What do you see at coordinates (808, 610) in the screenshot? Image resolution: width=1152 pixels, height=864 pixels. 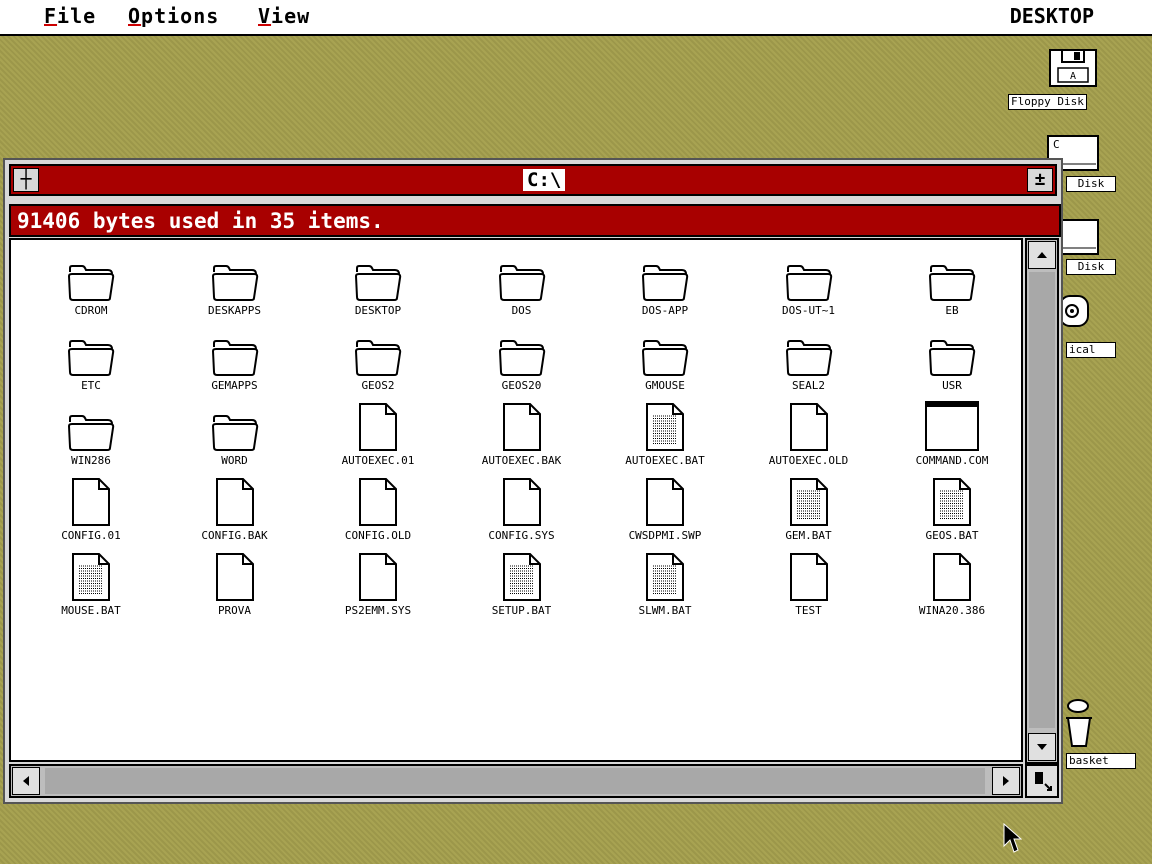 I see `file-item-label: TEST` at bounding box center [808, 610].